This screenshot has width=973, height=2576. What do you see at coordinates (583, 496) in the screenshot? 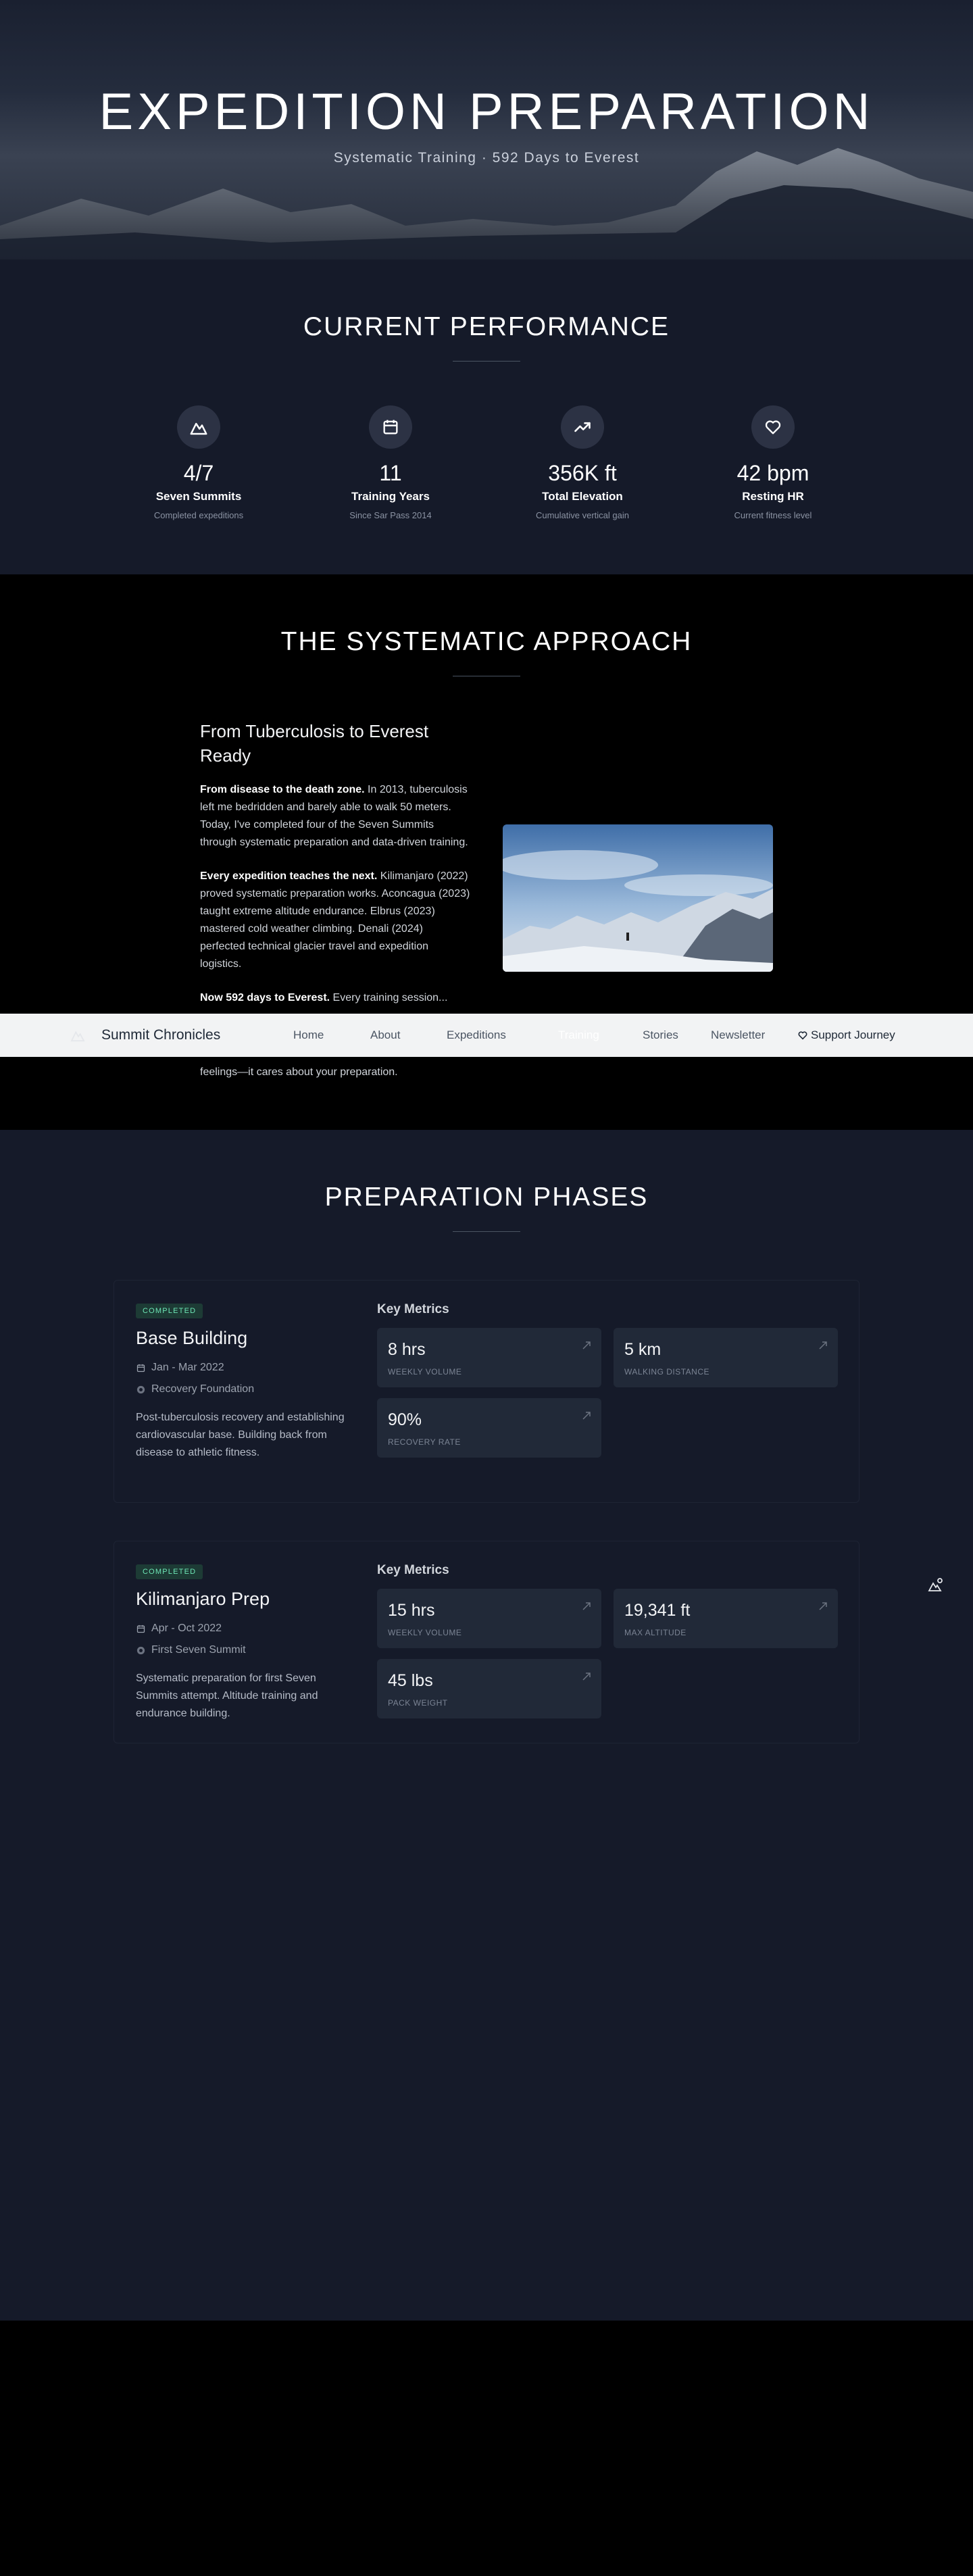
I see `stat-label: Total Elevation` at bounding box center [583, 496].